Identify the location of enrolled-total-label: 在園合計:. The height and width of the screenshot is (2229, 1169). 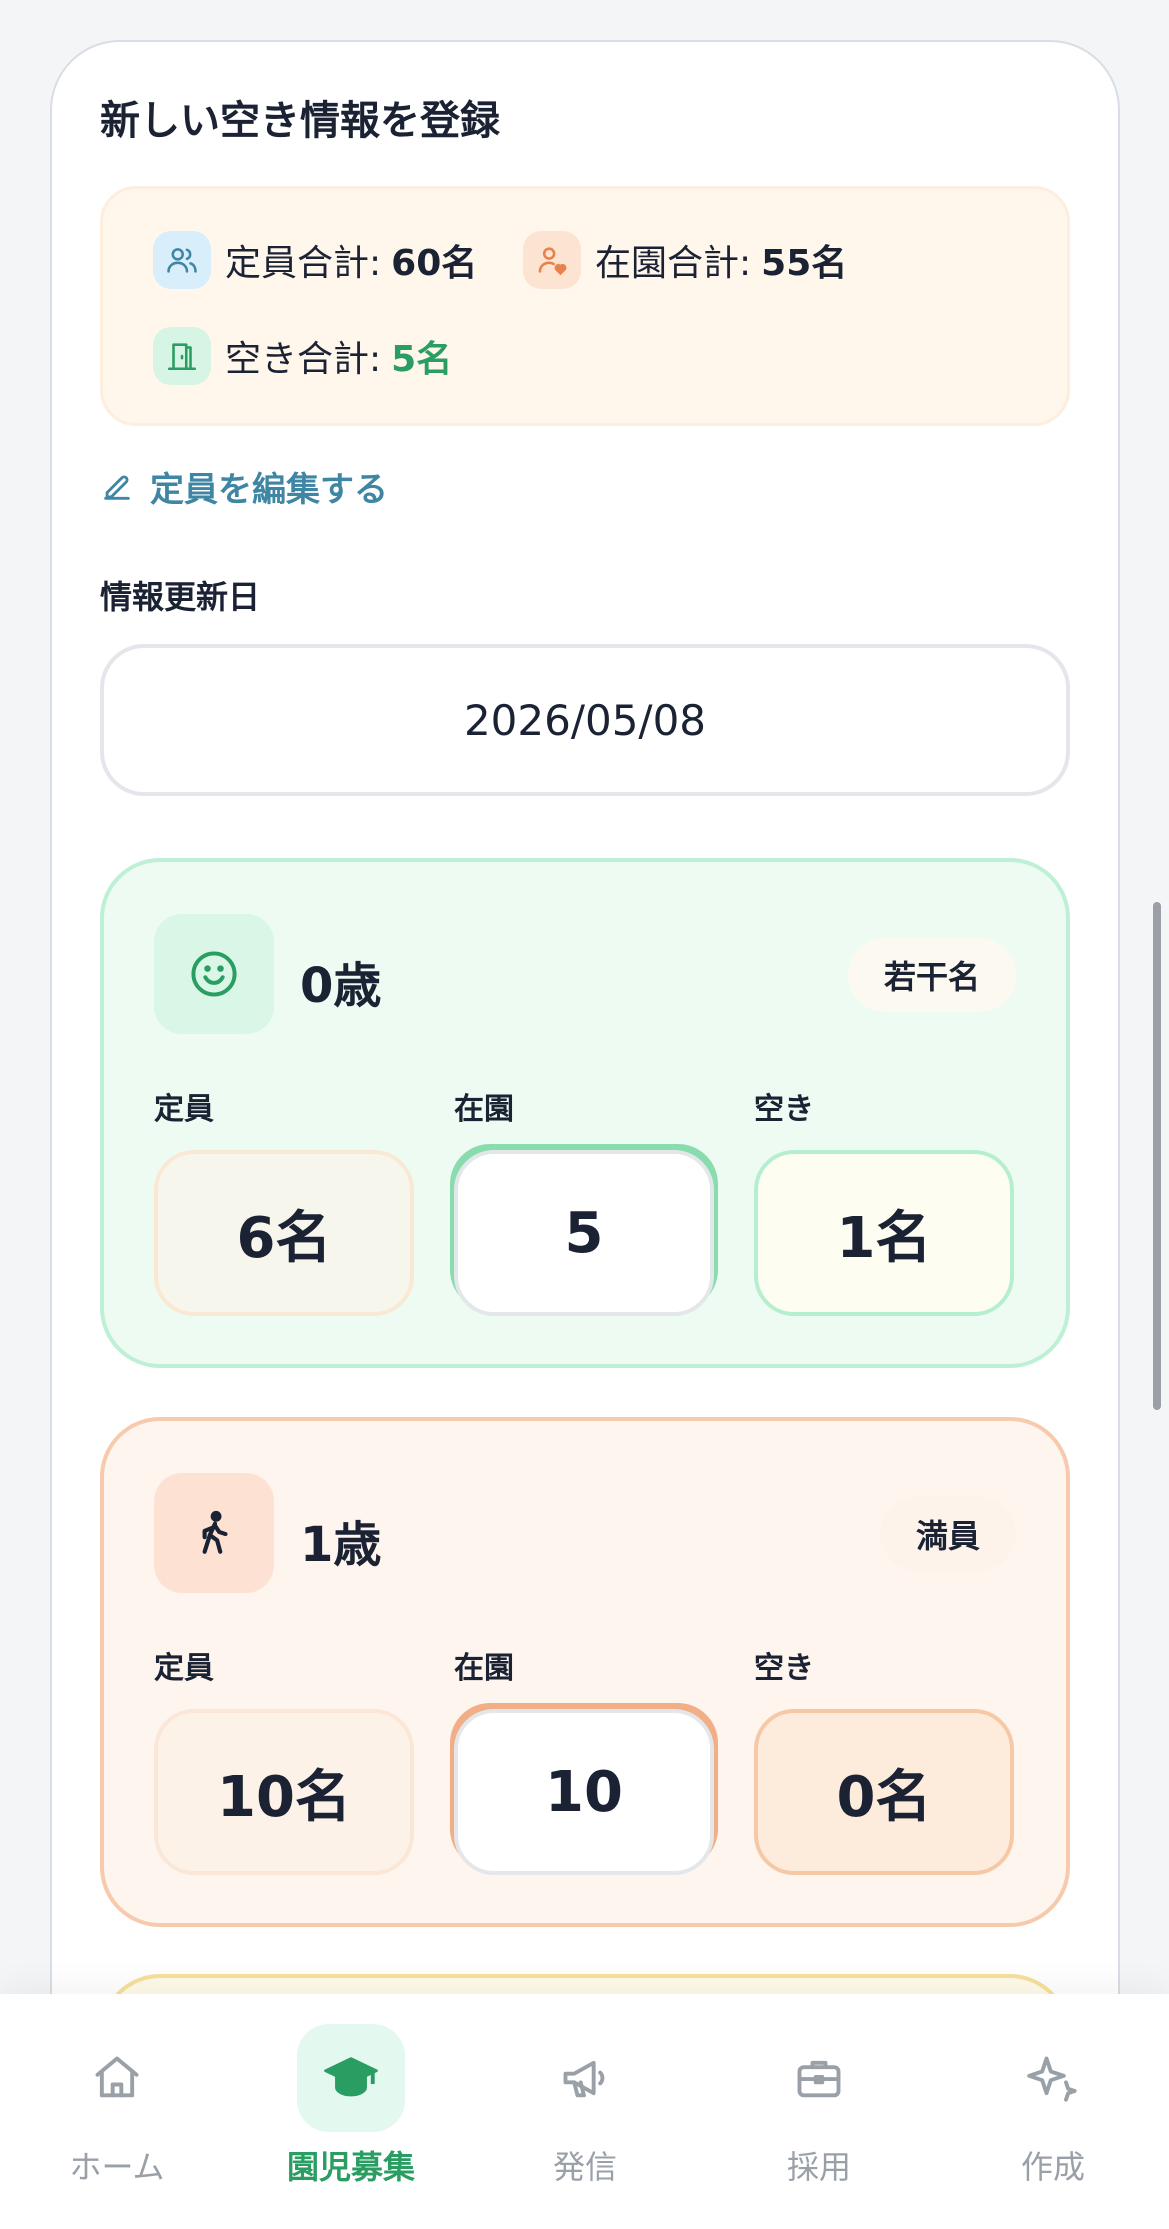
(673, 263).